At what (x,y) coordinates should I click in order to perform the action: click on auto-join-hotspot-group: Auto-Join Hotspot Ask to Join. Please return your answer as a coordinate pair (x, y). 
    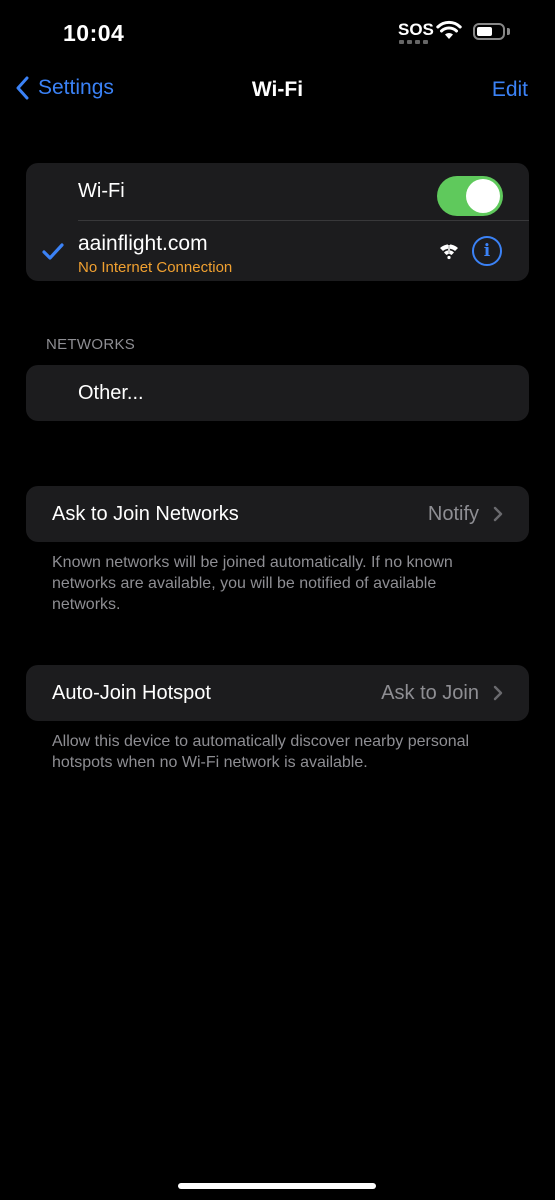
    Looking at the image, I should click on (277, 693).